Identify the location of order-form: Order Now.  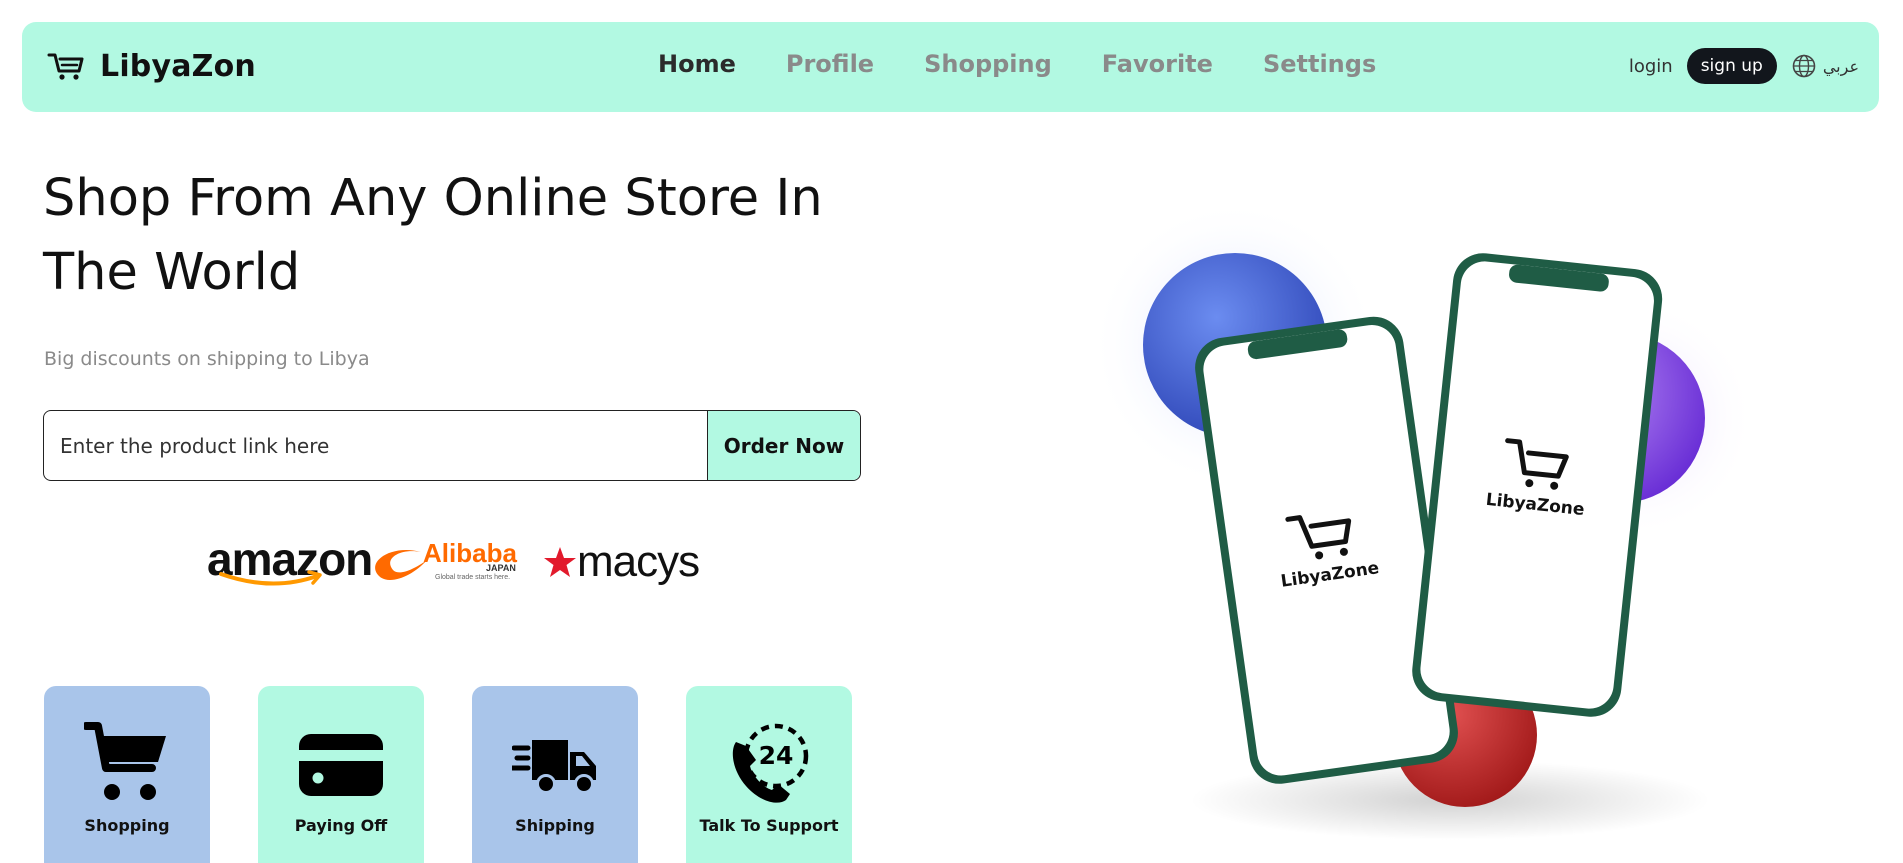
(452, 445).